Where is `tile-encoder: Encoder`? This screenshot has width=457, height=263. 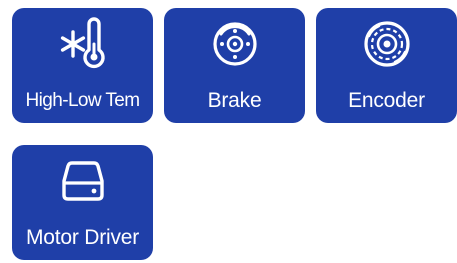
tile-encoder: Encoder is located at coordinates (386, 65).